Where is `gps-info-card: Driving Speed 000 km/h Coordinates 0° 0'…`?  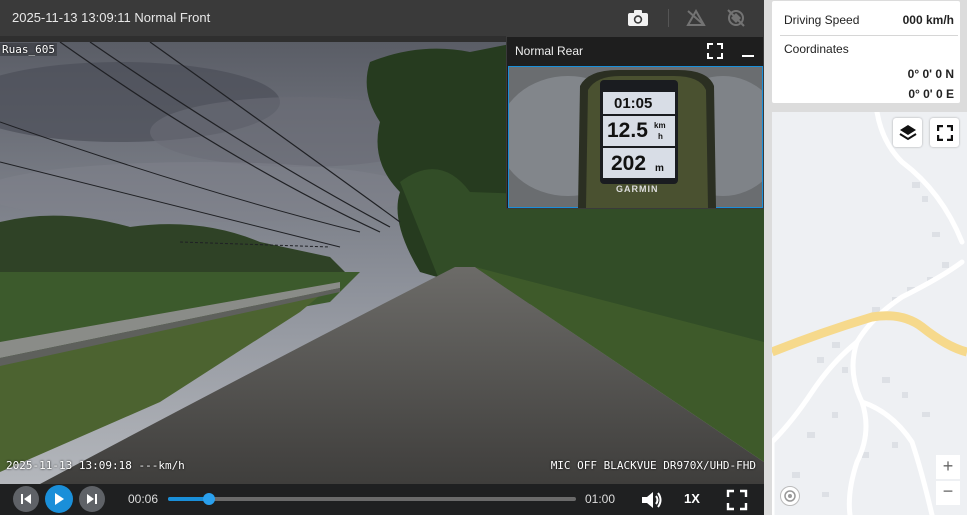 gps-info-card: Driving Speed 000 km/h Coordinates 0° 0'… is located at coordinates (866, 52).